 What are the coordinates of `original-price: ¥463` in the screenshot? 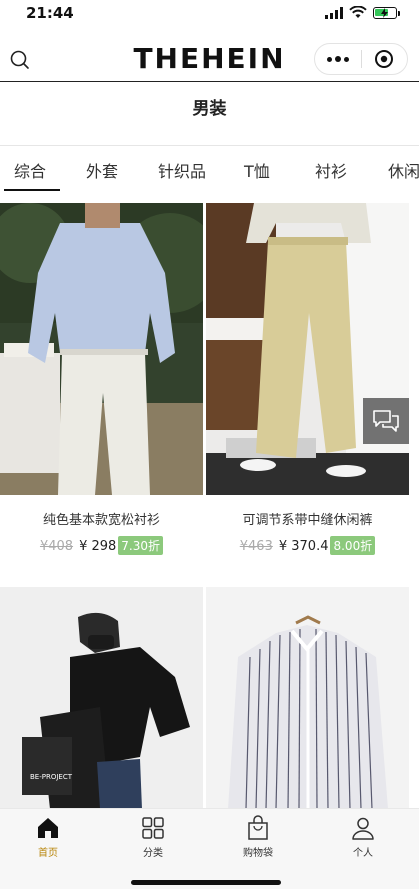 It's located at (256, 546).